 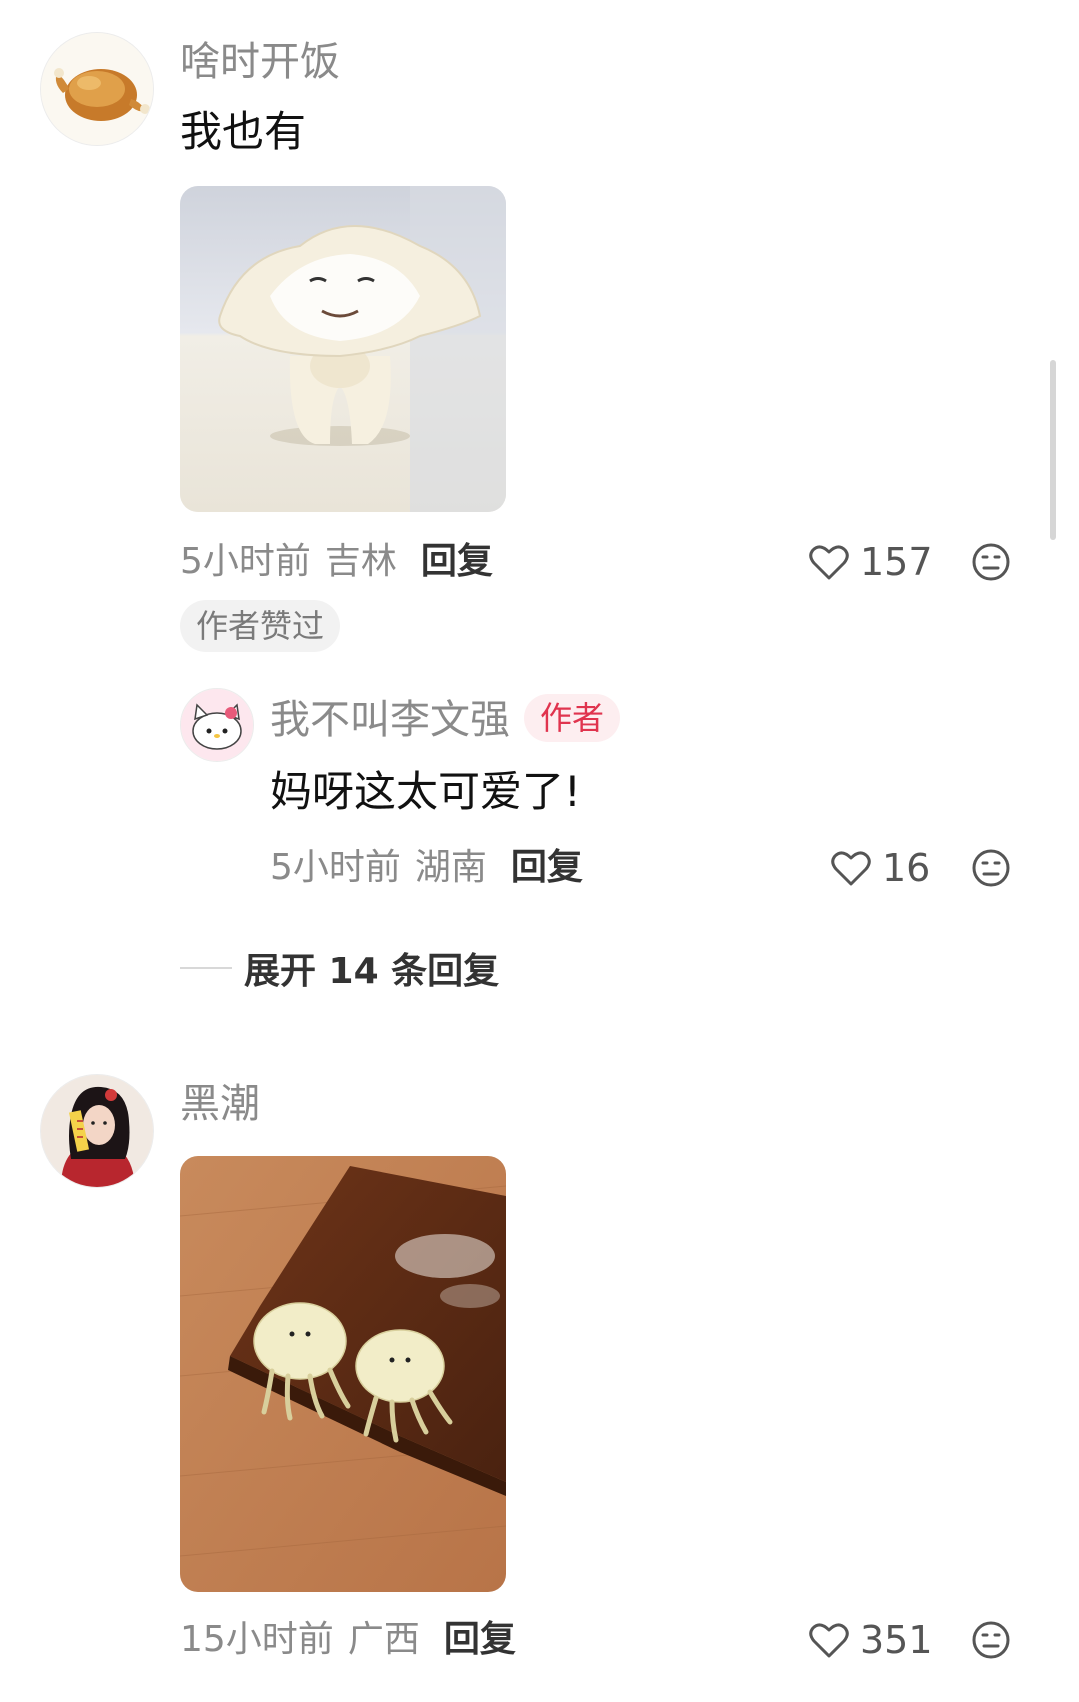 I want to click on roast-chicken-avatar, so click(x=97, y=89).